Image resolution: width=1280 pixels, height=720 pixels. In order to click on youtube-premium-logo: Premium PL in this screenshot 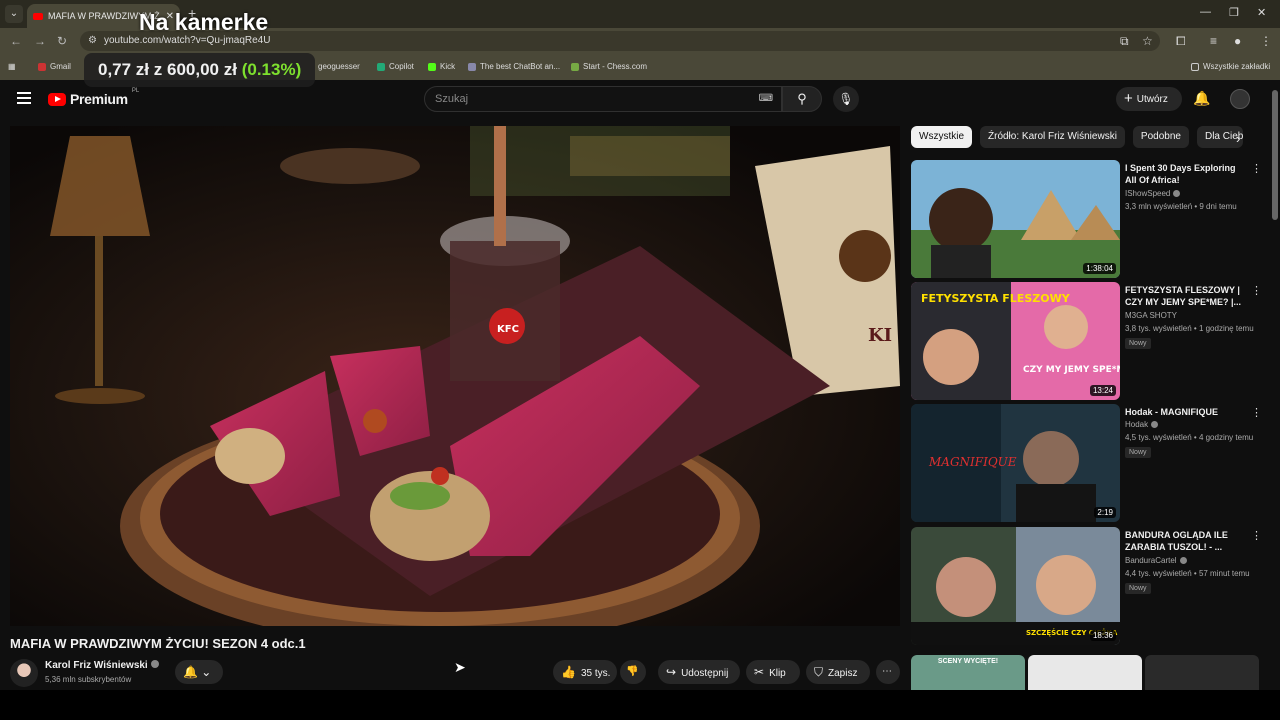, I will do `click(93, 97)`.